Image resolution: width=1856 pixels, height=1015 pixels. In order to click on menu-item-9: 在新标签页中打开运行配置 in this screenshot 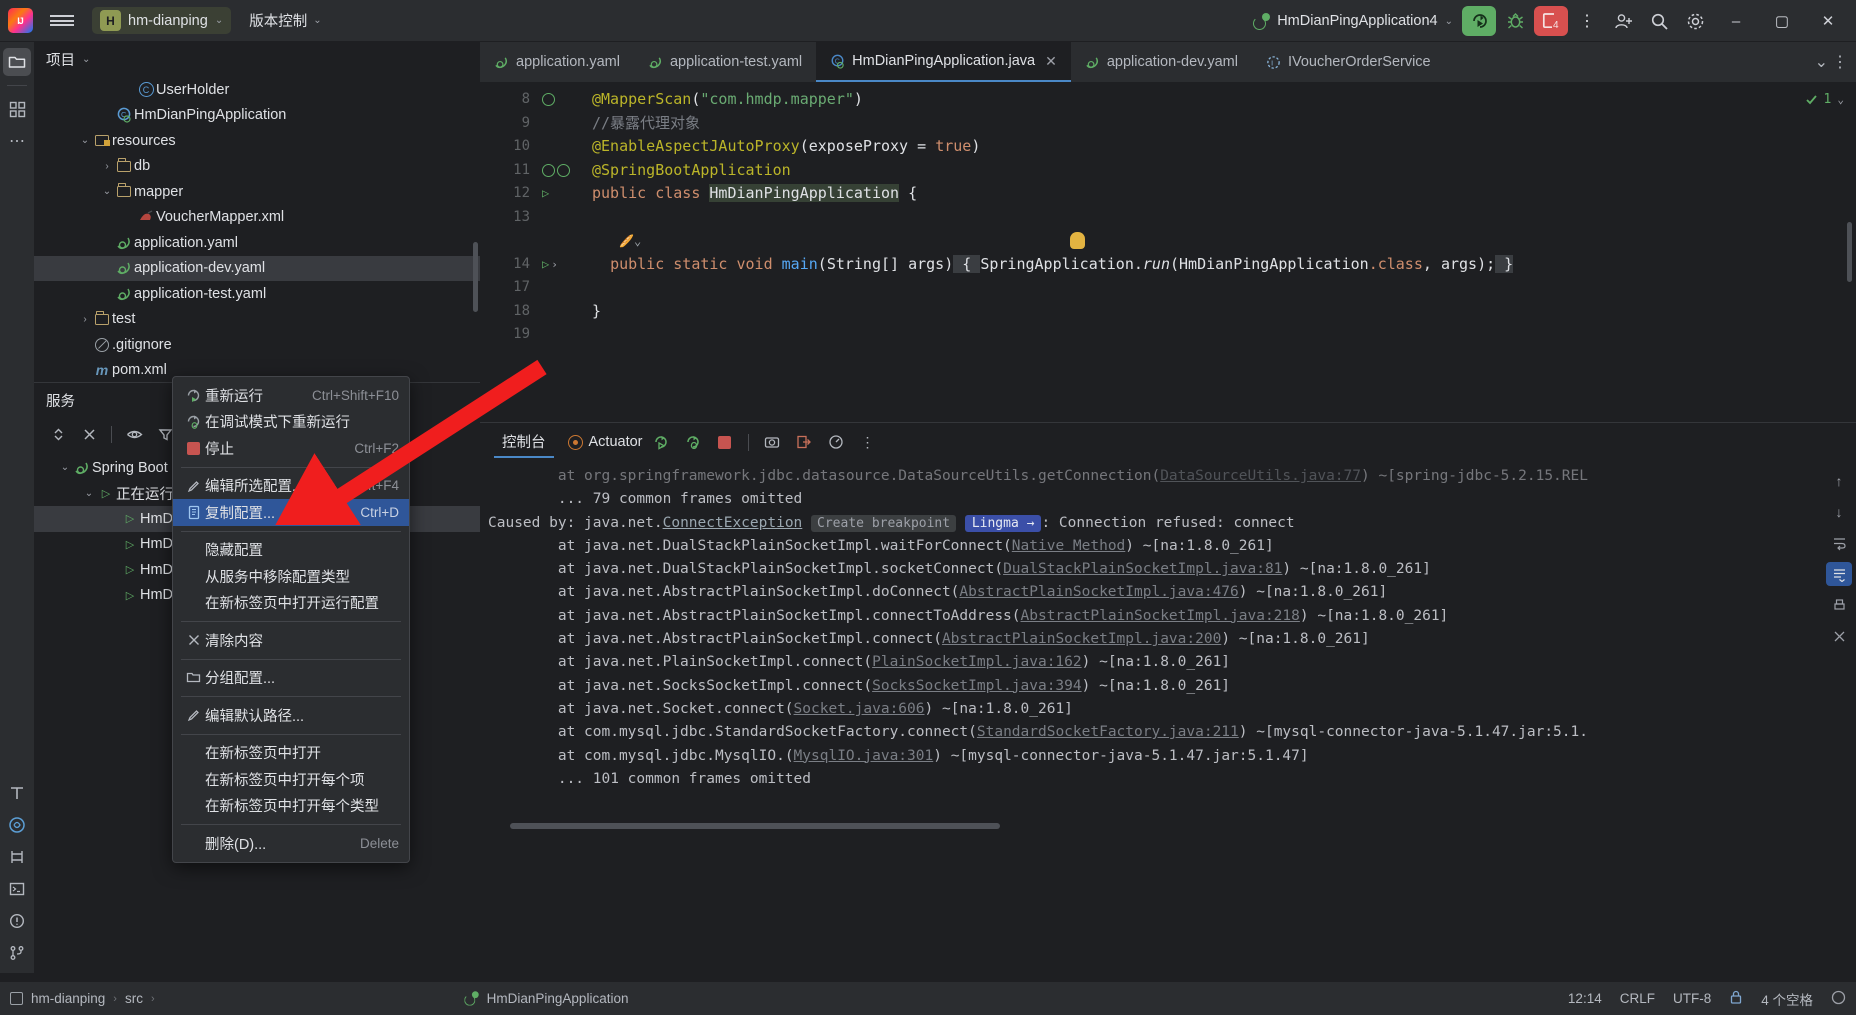, I will do `click(291, 603)`.